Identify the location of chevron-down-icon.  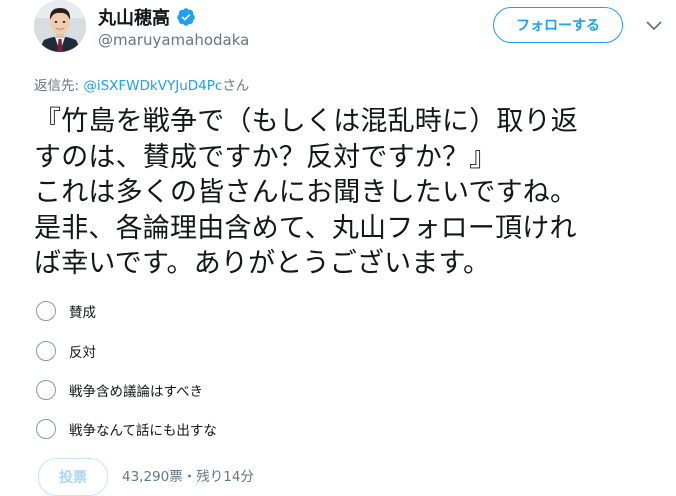
(654, 25).